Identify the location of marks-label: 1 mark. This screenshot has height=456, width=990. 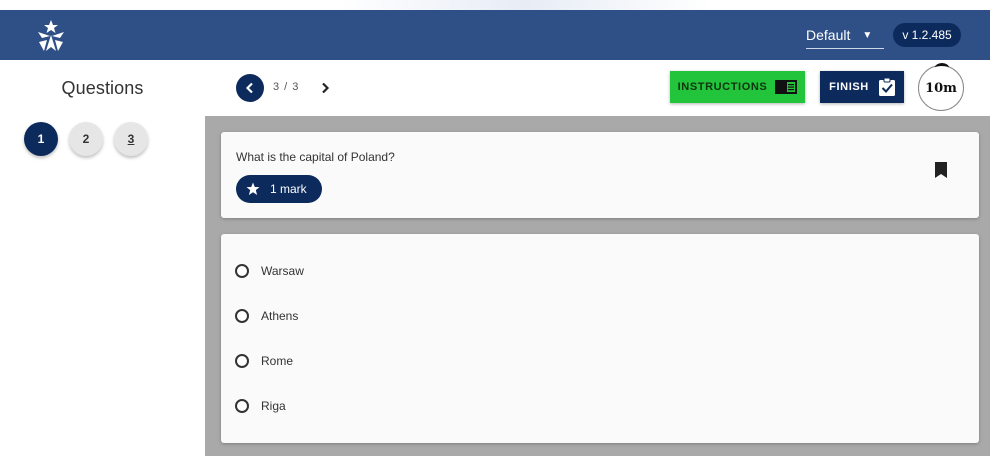
(288, 189).